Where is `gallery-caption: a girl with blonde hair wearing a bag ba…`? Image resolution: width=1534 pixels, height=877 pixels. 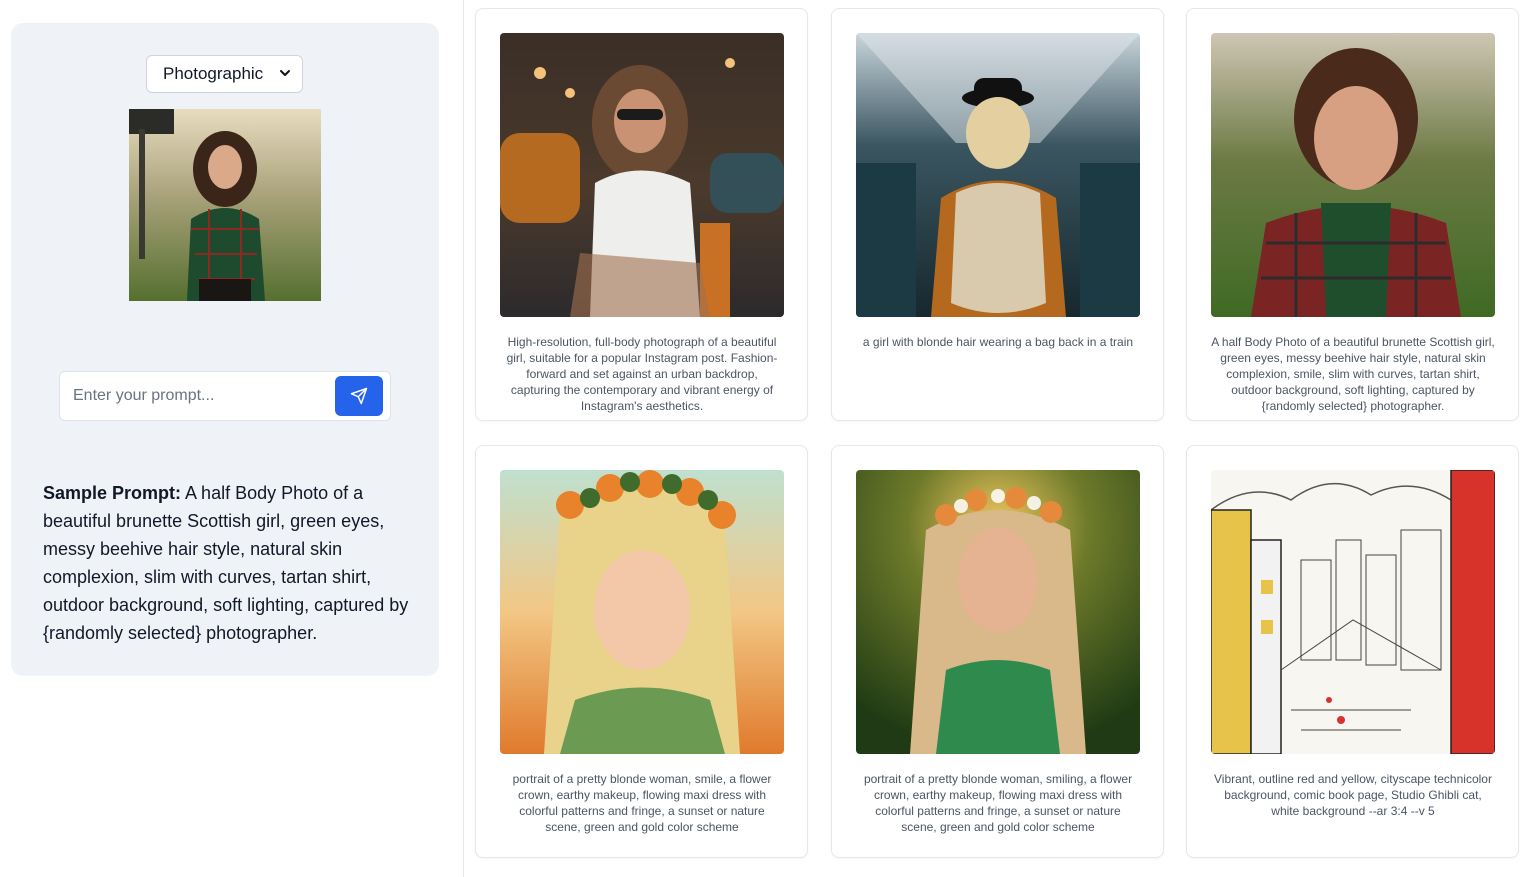
gallery-caption: a girl with blonde hair wearing a bag ba… is located at coordinates (998, 342).